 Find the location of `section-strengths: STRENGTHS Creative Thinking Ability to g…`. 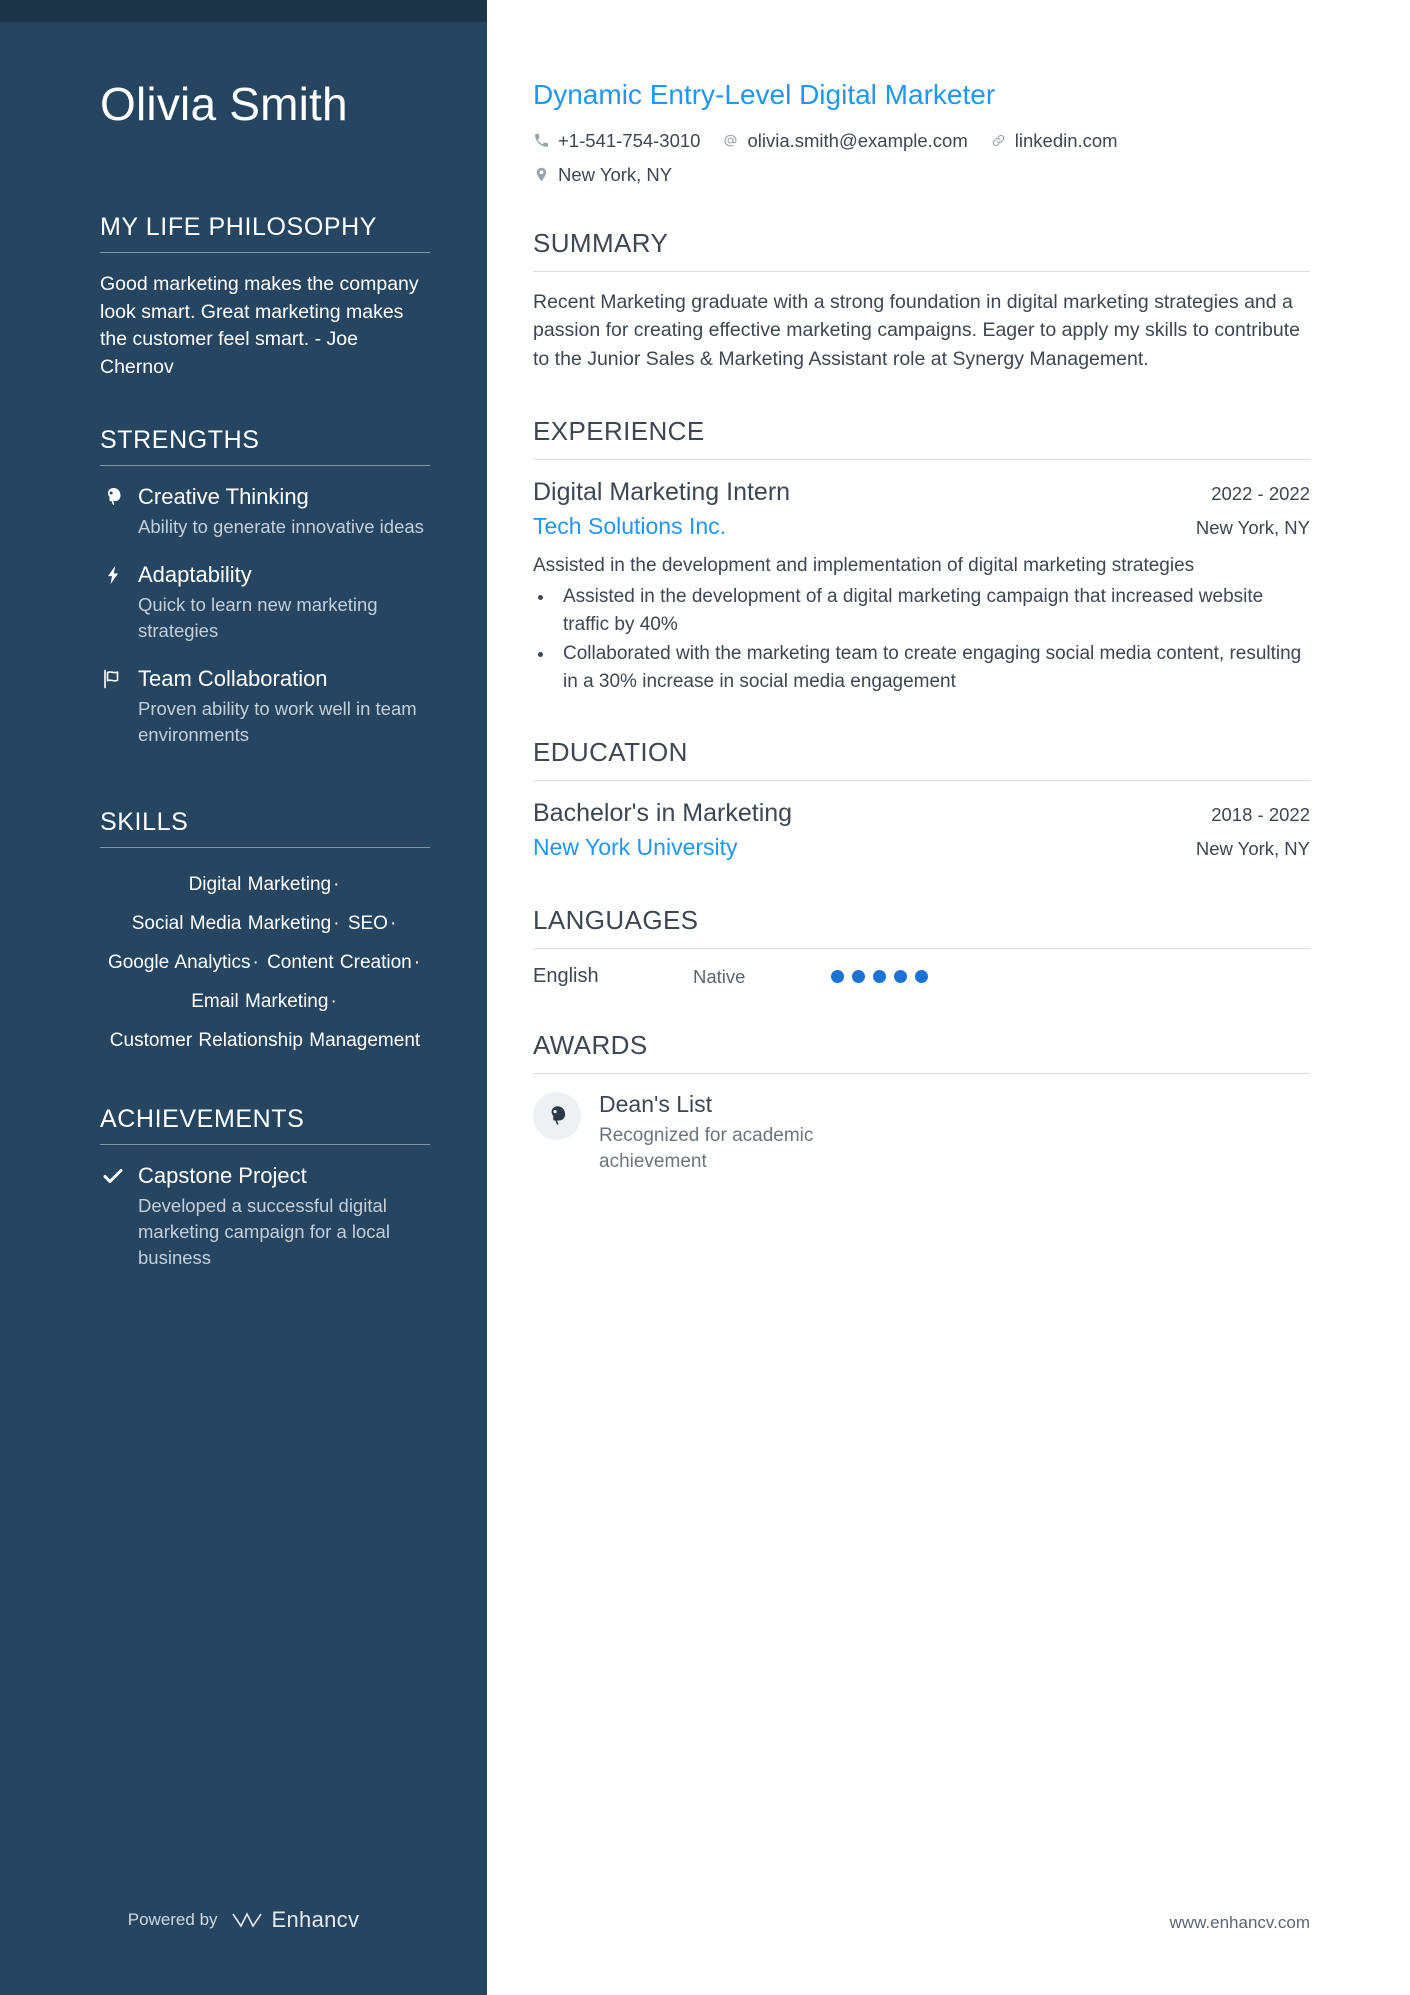

section-strengths: STRENGTHS Creative Thinking Ability to g… is located at coordinates (265, 568).